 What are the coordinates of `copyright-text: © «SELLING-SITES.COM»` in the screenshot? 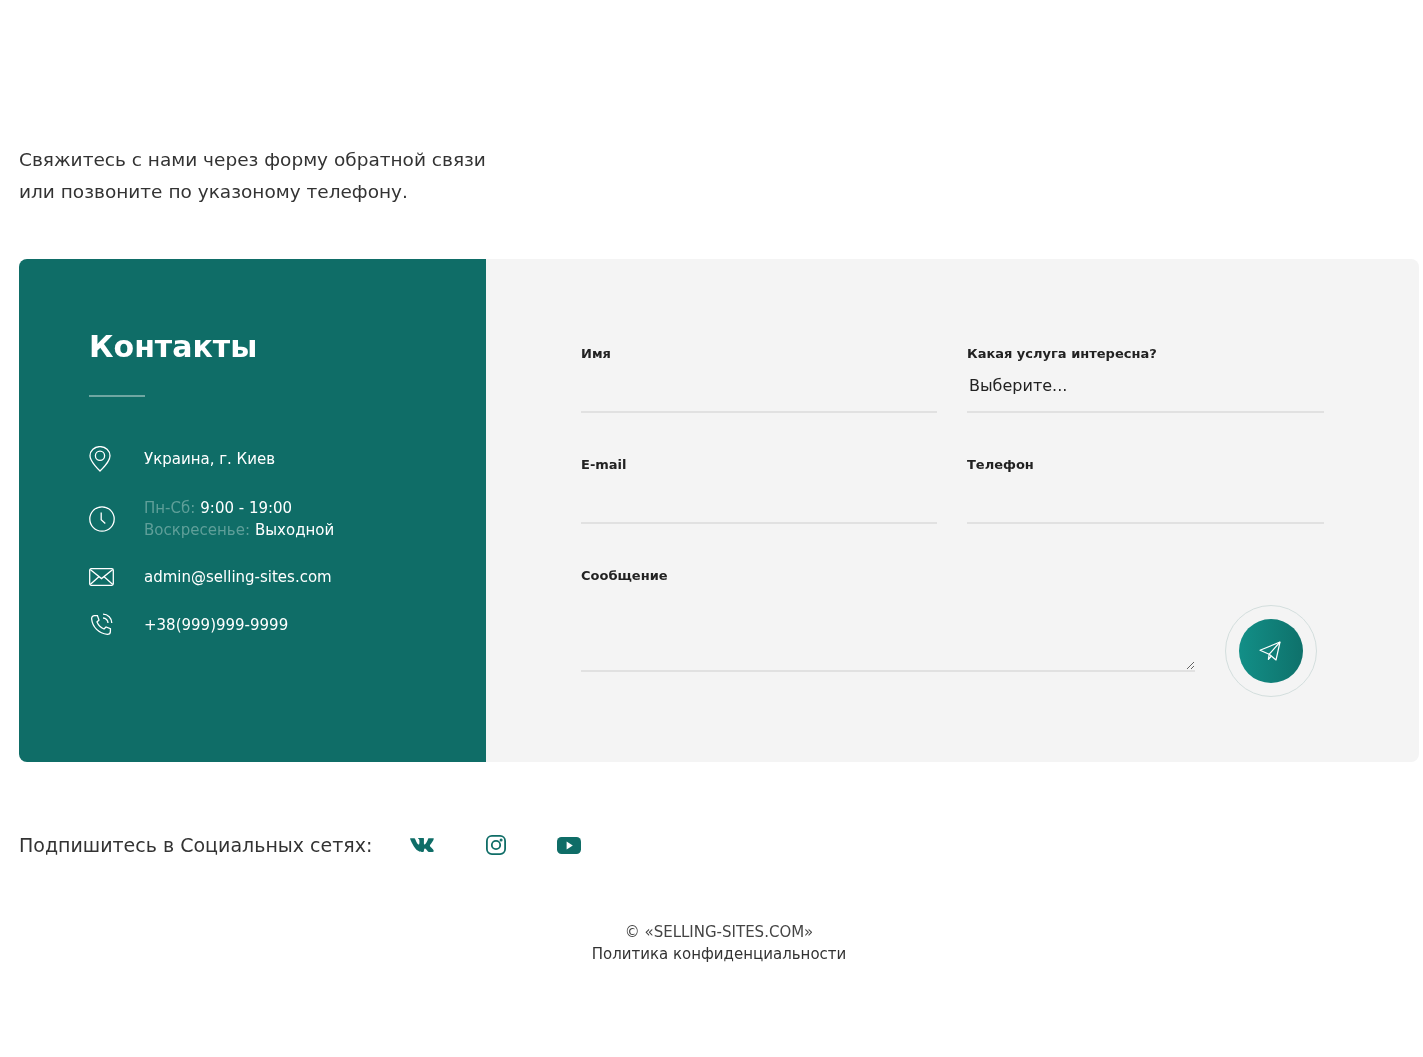 It's located at (719, 932).